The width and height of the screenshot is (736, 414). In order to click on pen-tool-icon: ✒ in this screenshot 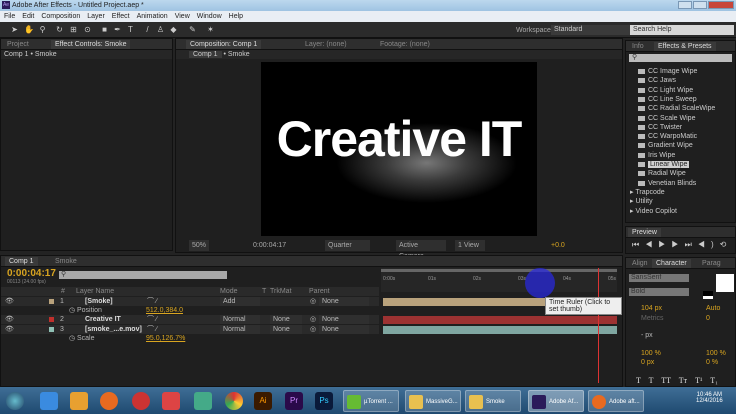, I will do `click(117, 29)`.